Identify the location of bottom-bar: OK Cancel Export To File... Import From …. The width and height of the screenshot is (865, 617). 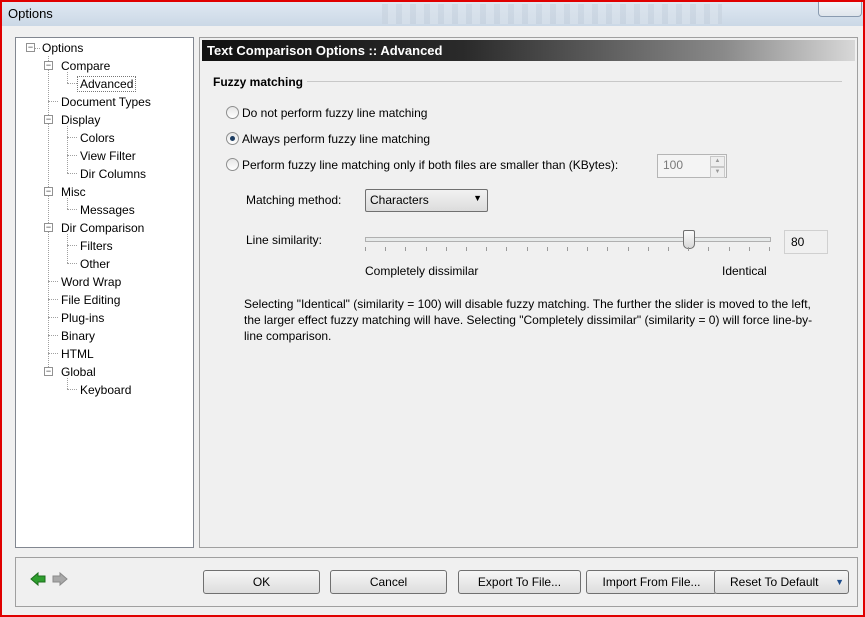
(436, 582).